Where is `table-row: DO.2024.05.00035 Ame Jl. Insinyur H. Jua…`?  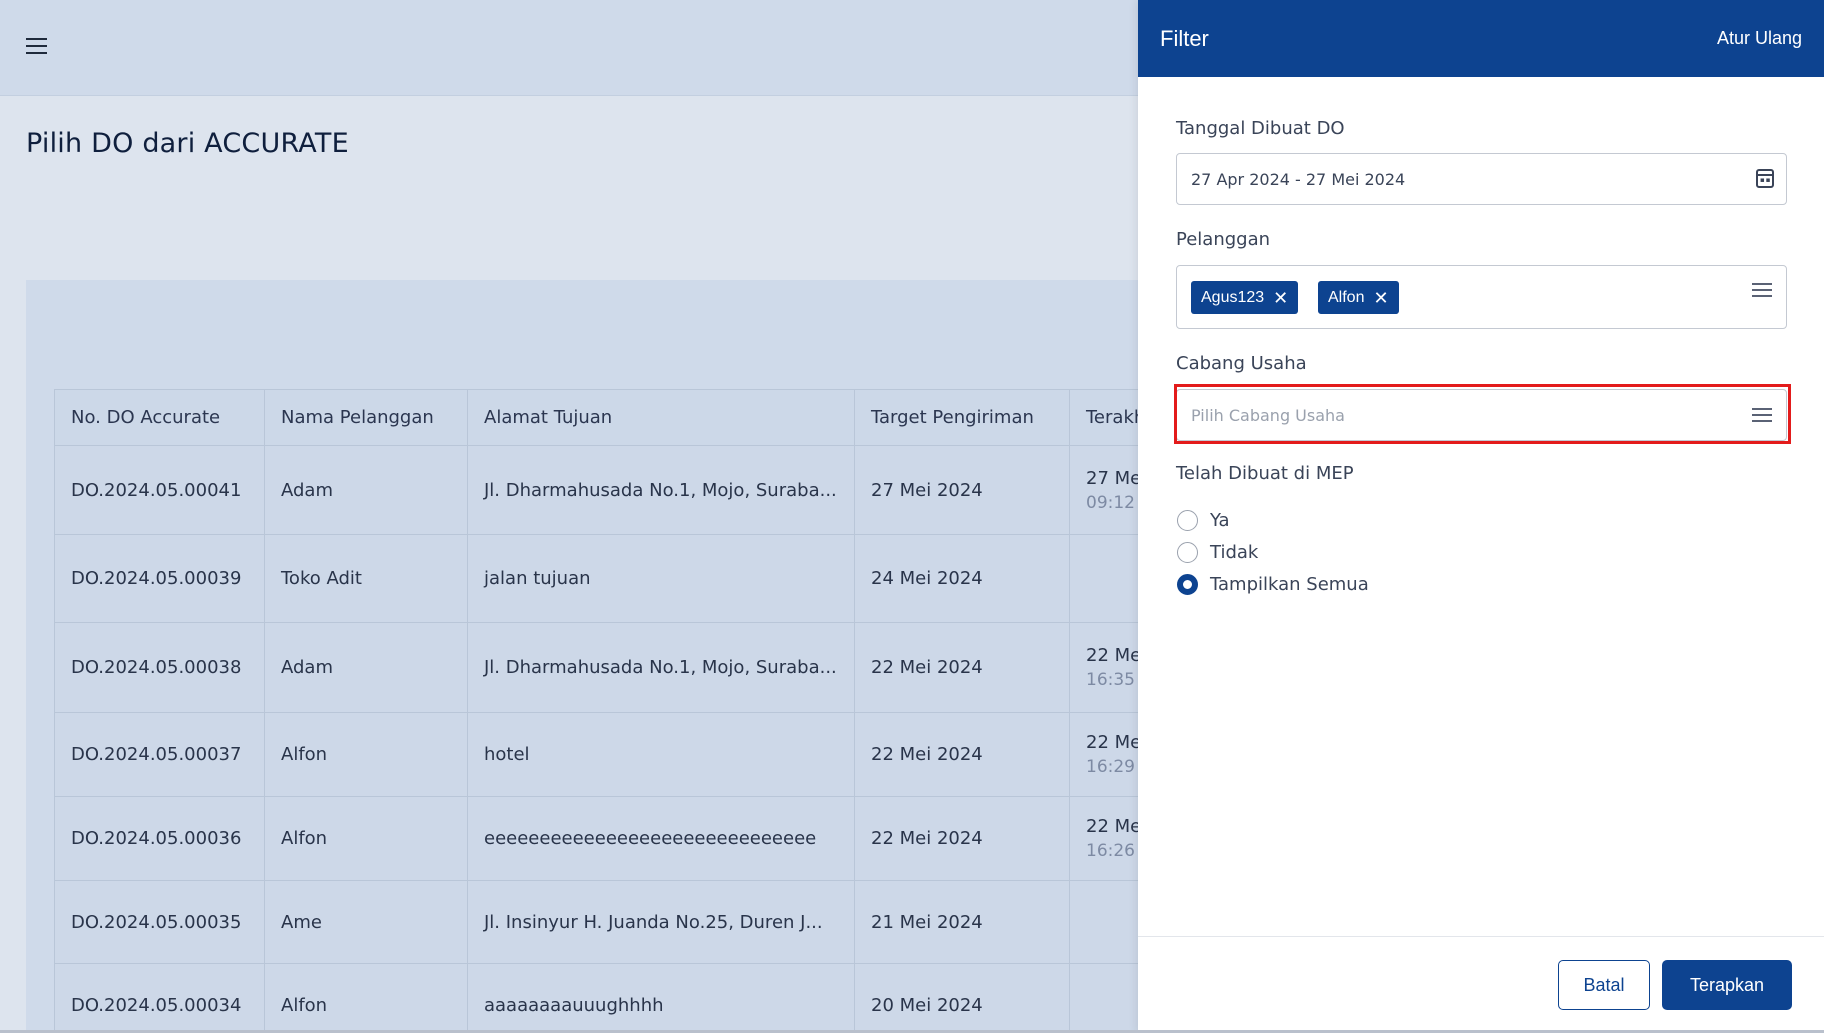 table-row: DO.2024.05.00035 Ame Jl. Insinyur H. Jua… is located at coordinates (632, 922).